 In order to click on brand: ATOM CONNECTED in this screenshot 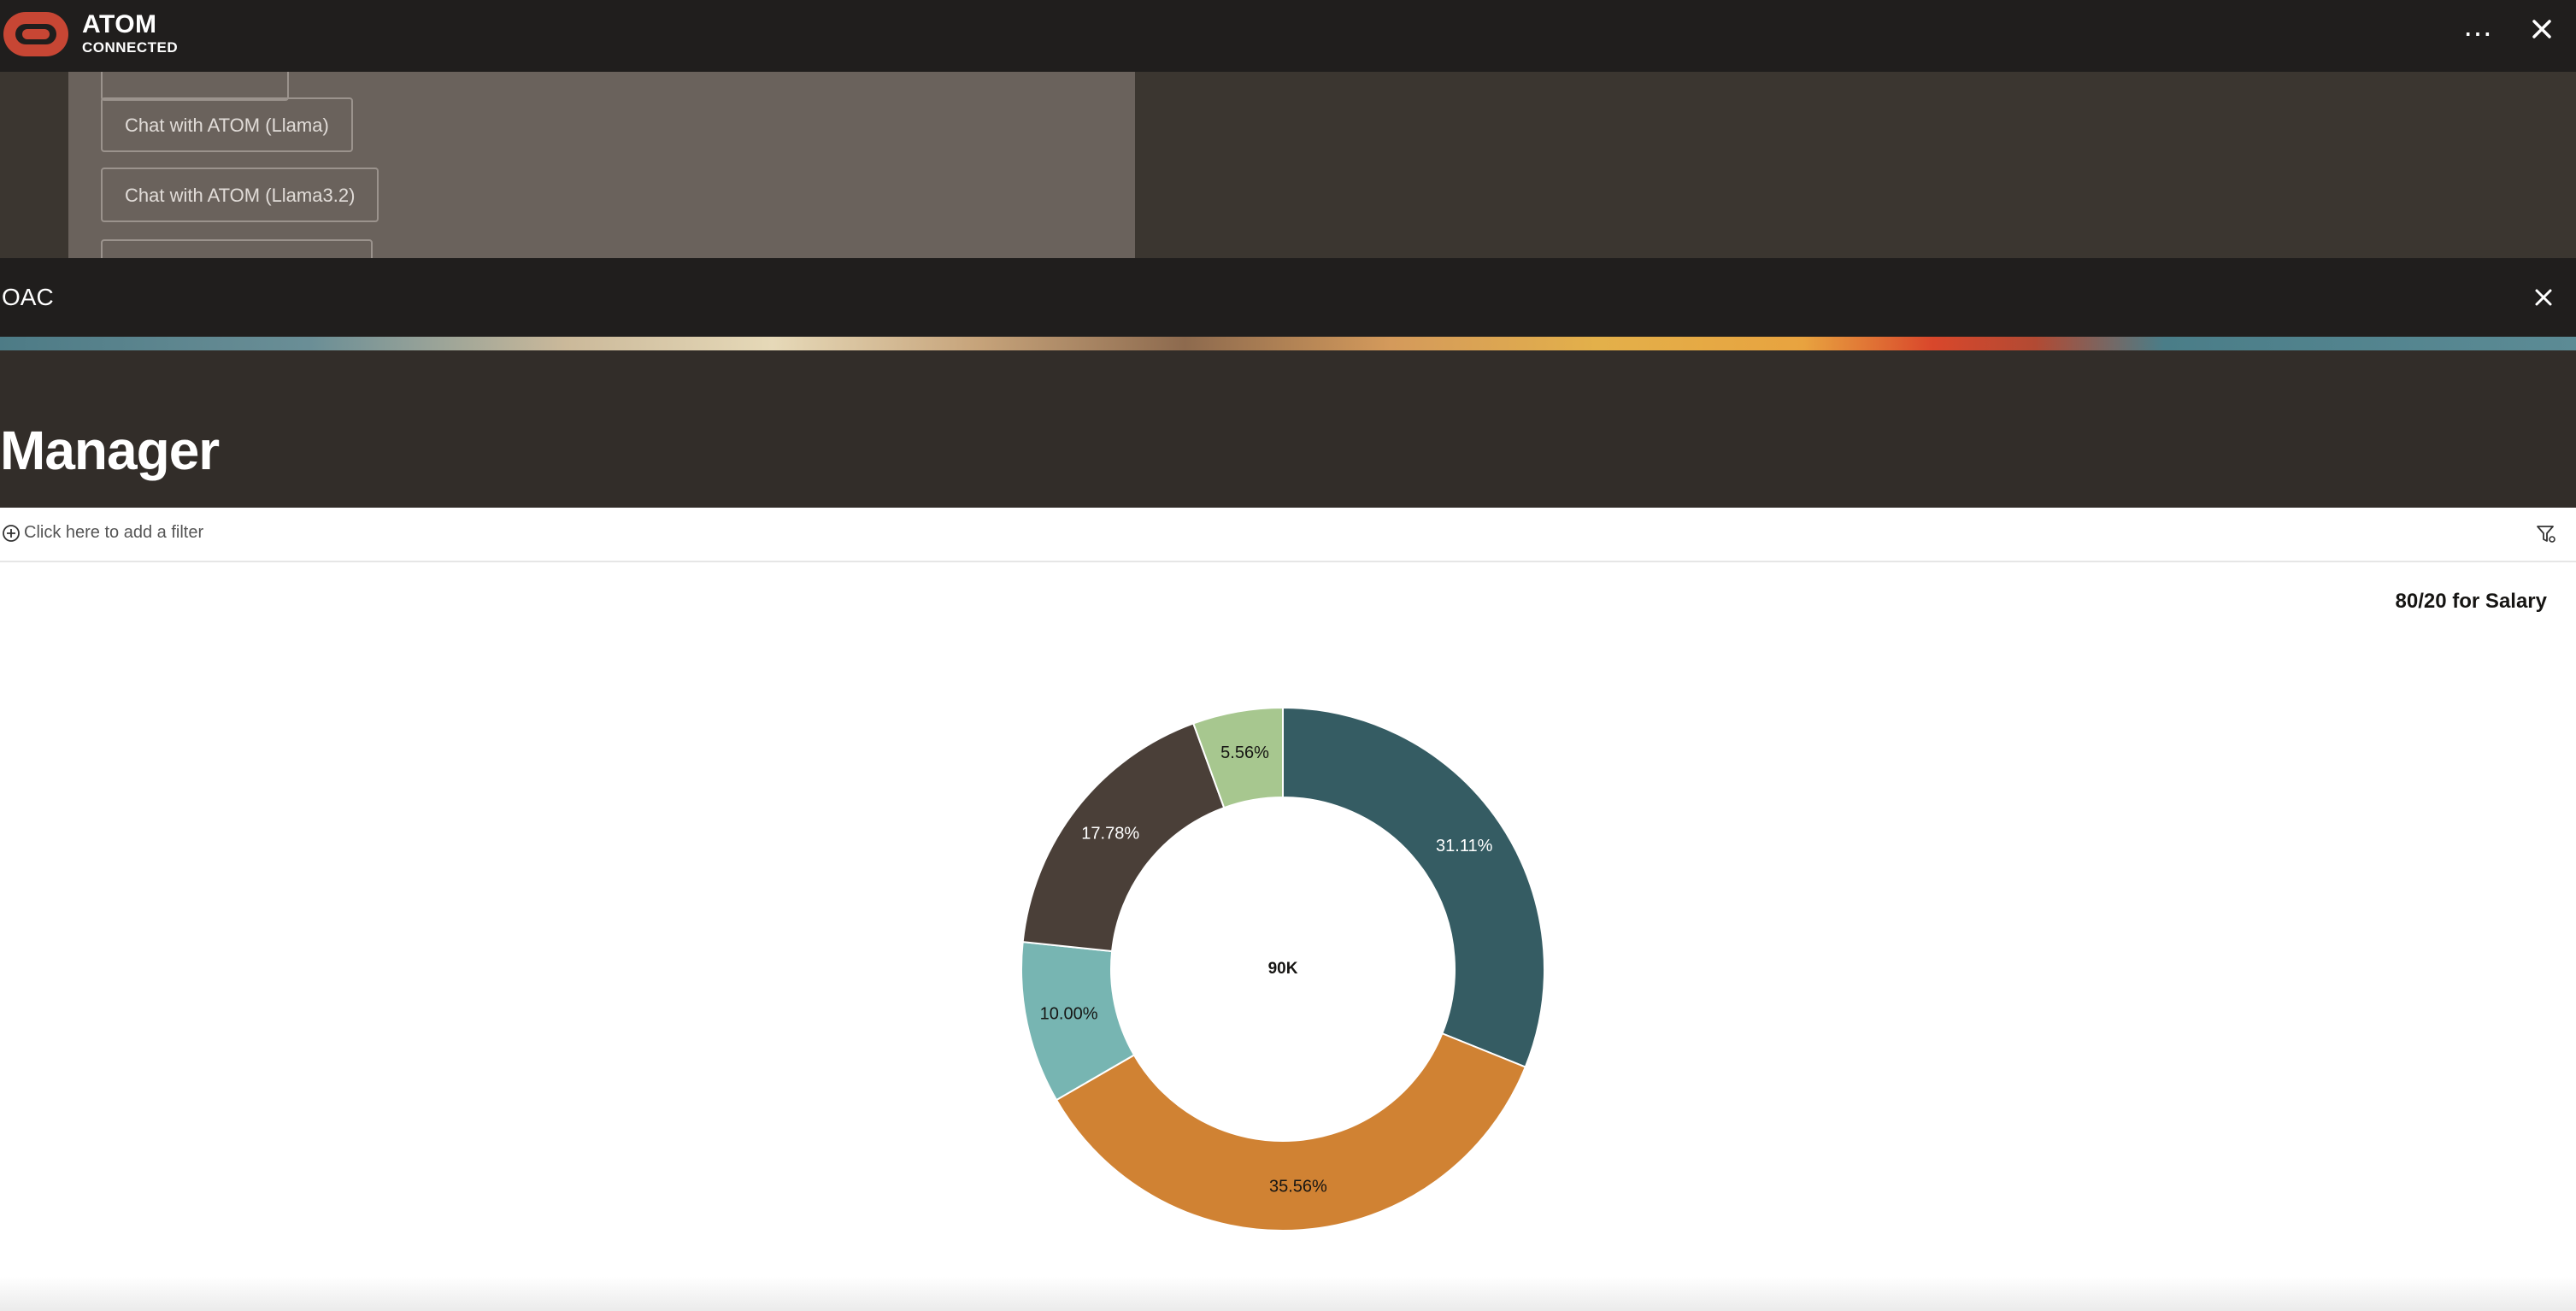, I will do `click(130, 33)`.